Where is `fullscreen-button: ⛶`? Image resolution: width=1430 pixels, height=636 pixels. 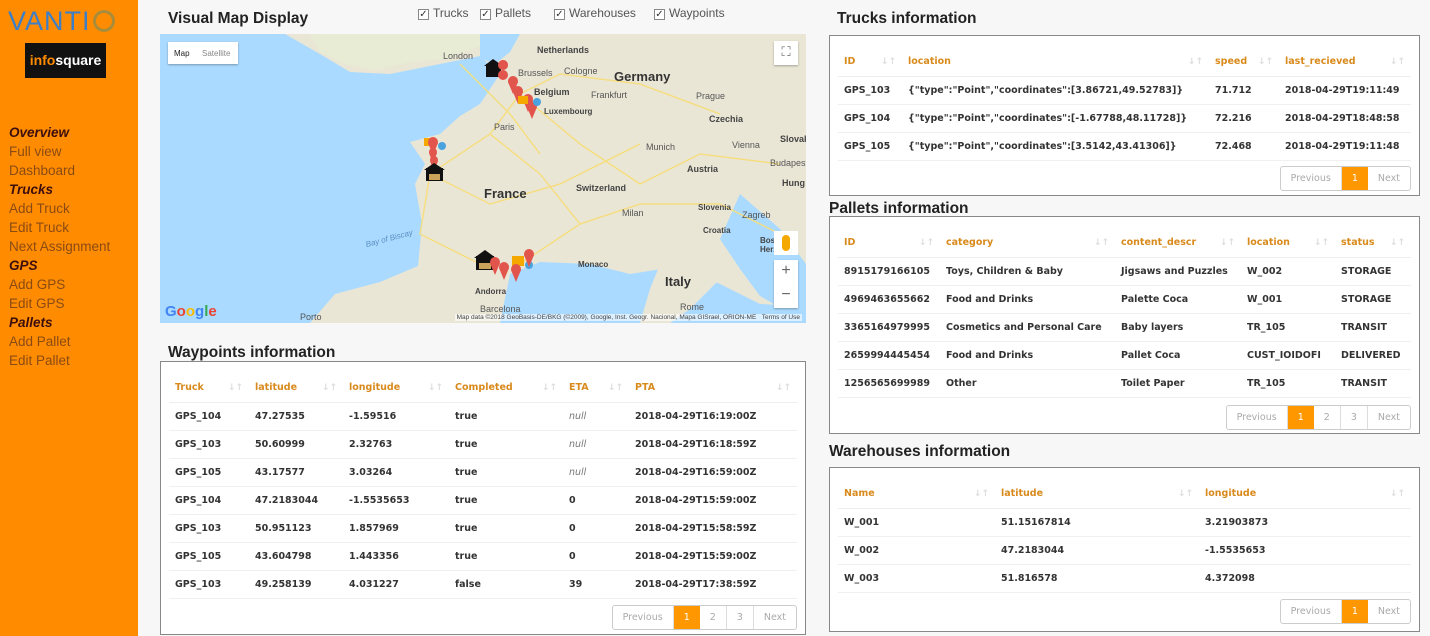
fullscreen-button: ⛶ is located at coordinates (786, 53).